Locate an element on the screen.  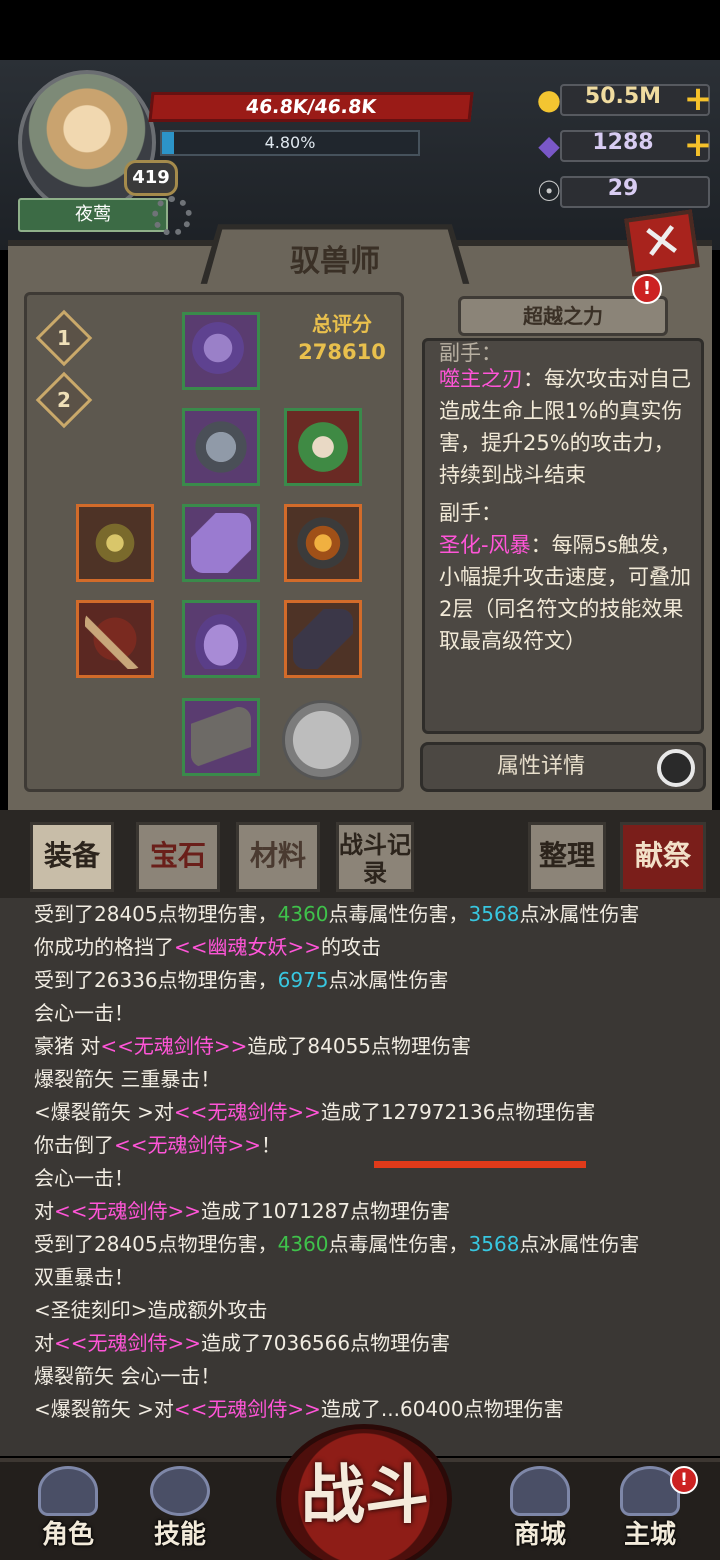
xp-text: 4.80% is located at coordinates (290, 142).